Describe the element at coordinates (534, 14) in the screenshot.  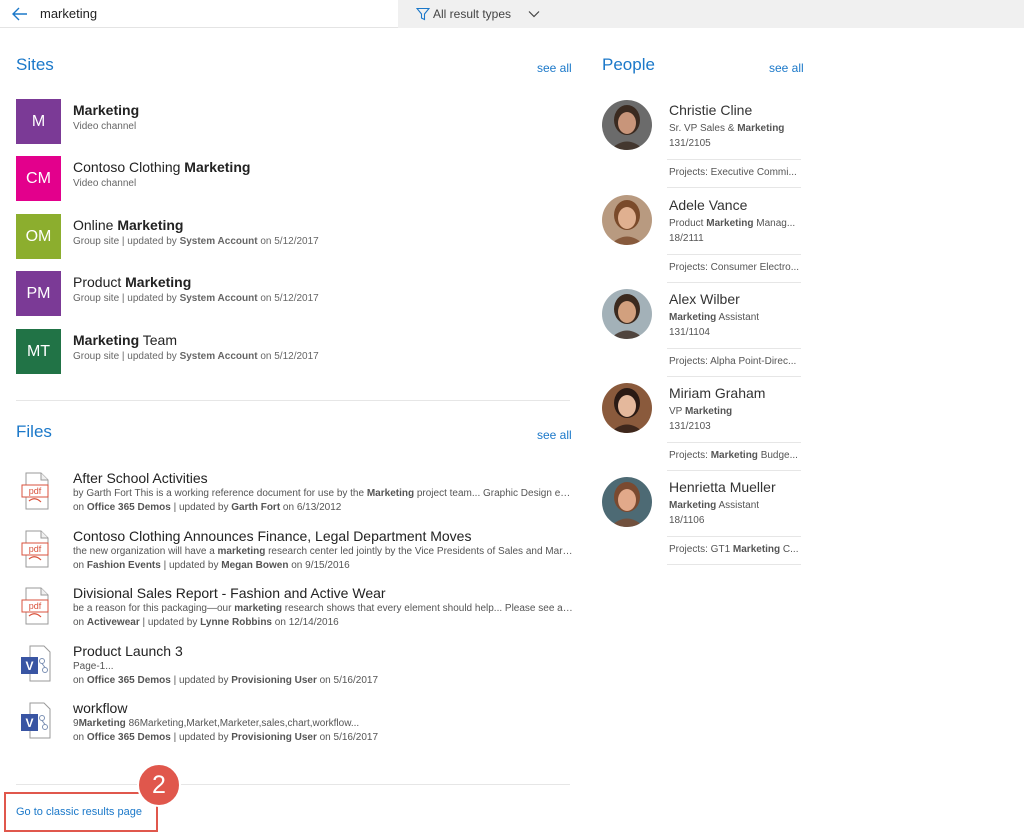
I see `chevron-down-icon` at that location.